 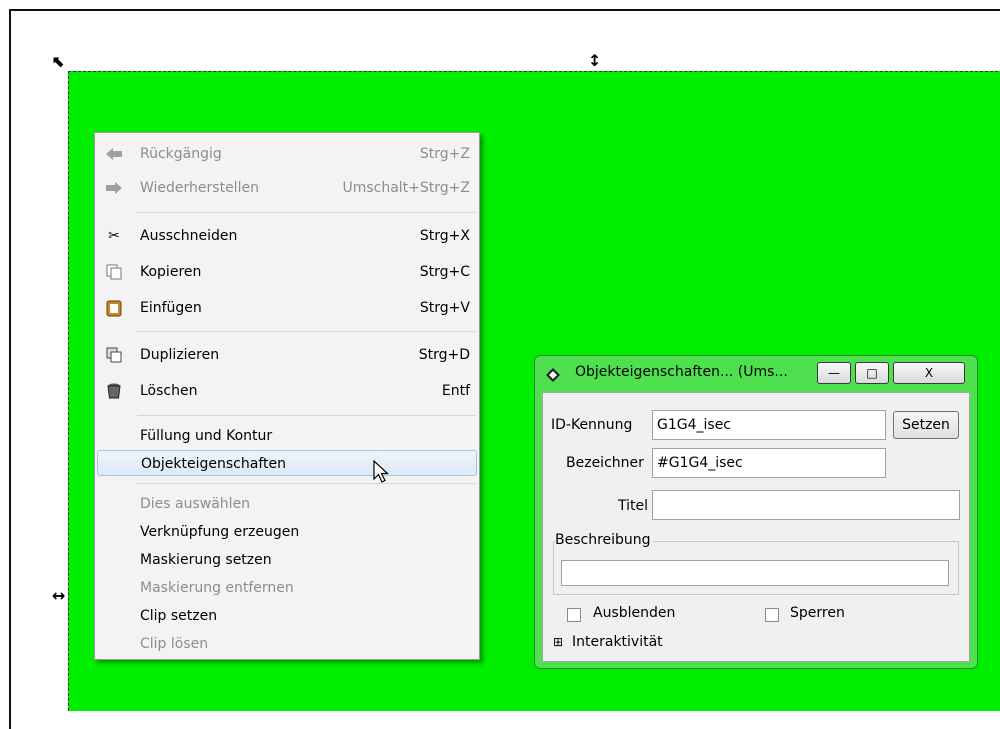 What do you see at coordinates (769, 425) in the screenshot?
I see `id-input: G1G4_isec` at bounding box center [769, 425].